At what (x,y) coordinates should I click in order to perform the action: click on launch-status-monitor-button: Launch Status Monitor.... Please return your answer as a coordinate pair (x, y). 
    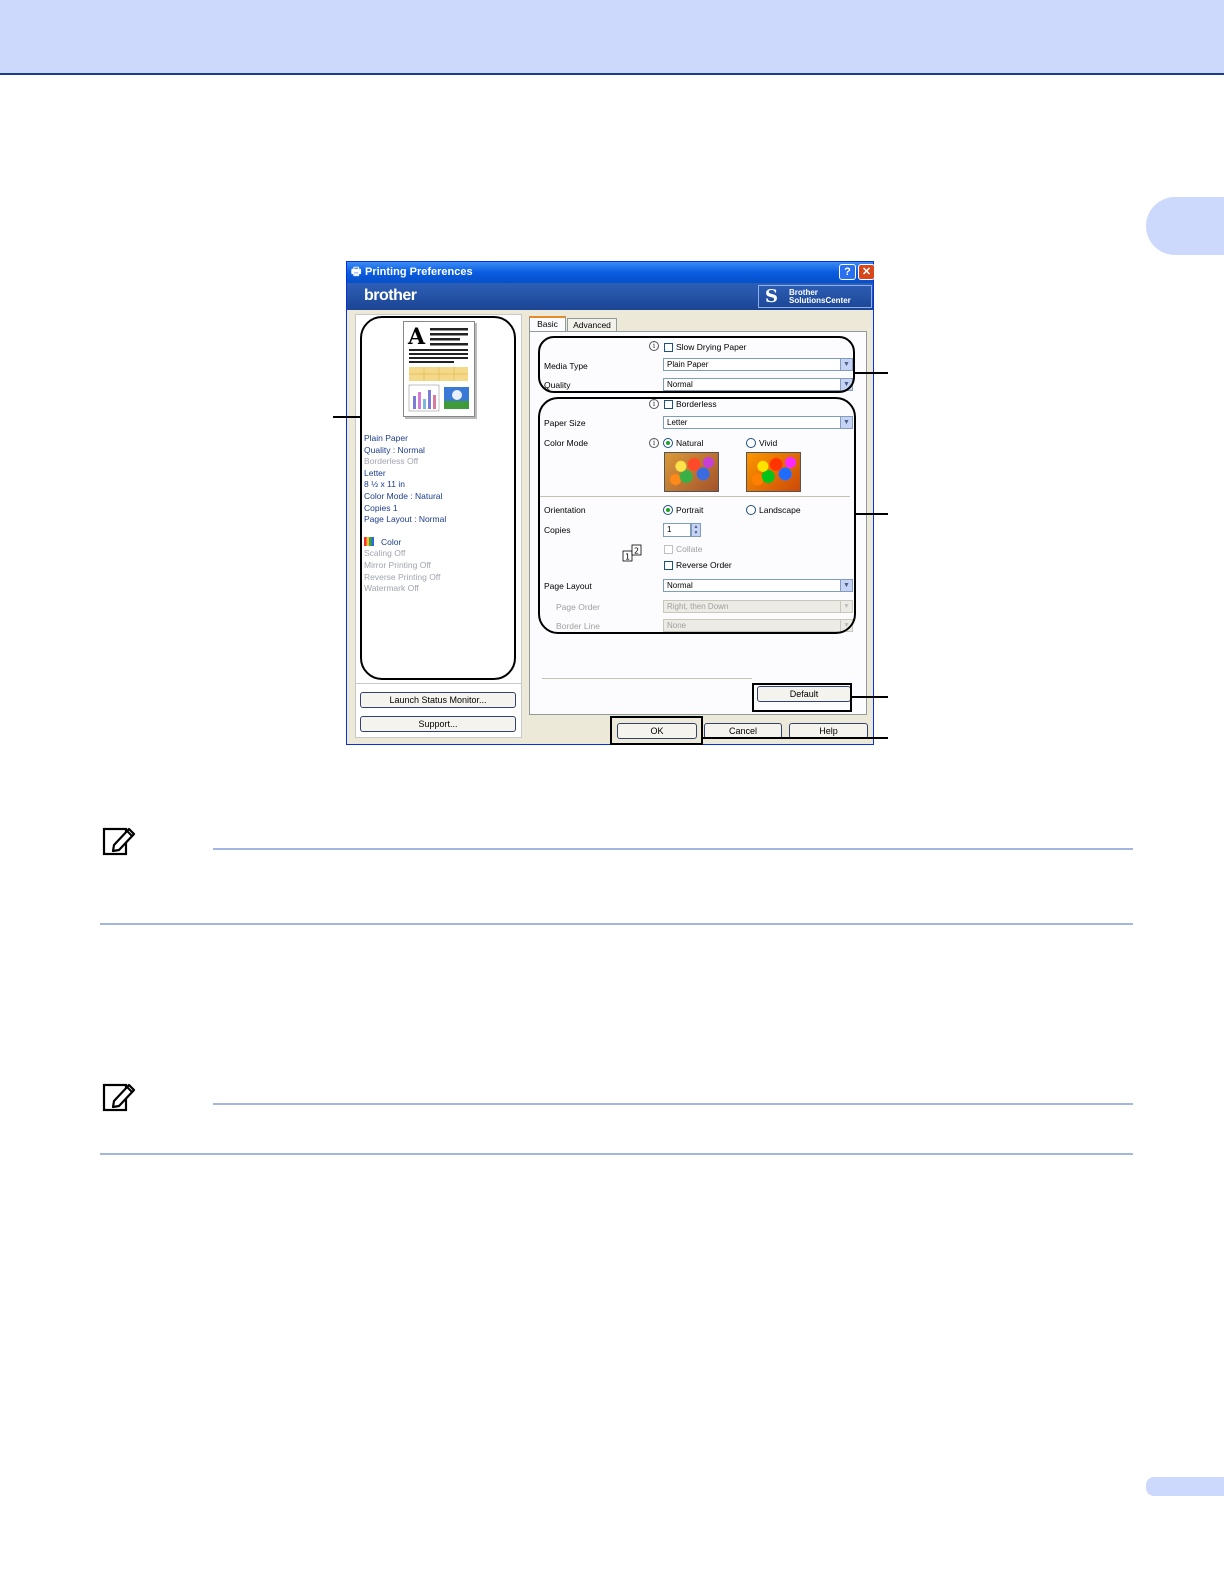
    Looking at the image, I should click on (438, 700).